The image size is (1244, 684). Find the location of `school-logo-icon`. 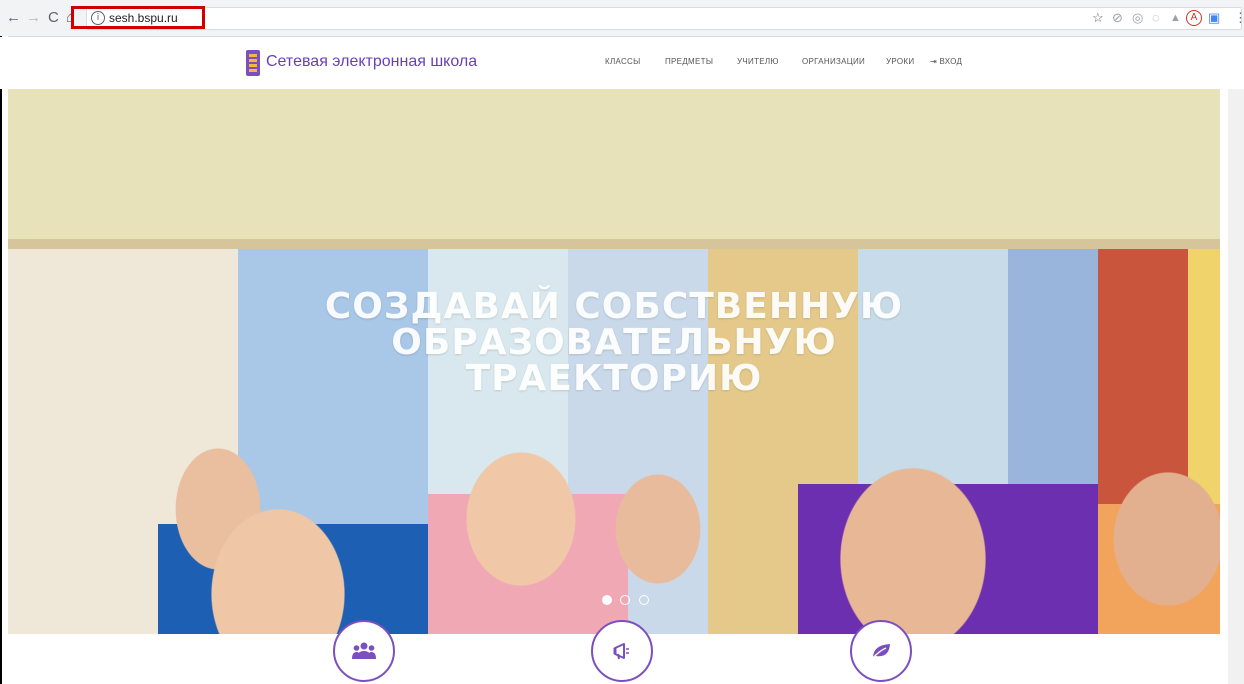

school-logo-icon is located at coordinates (253, 63).